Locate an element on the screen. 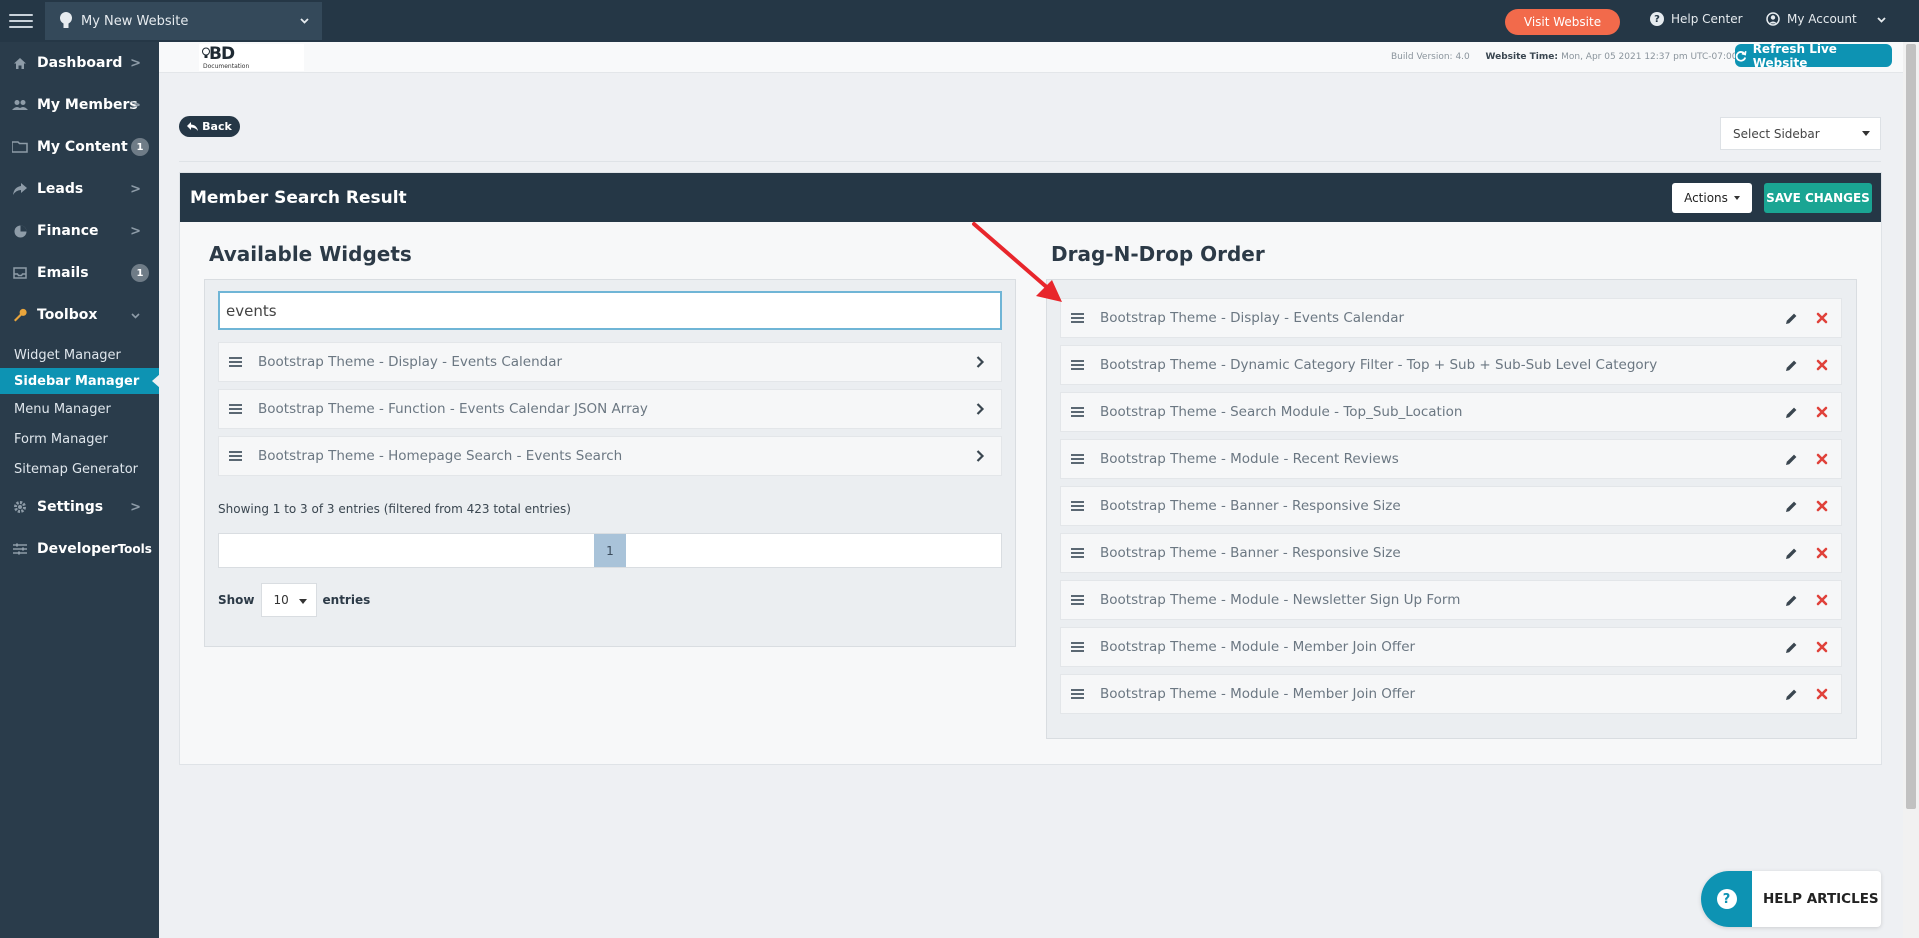 The image size is (1919, 938). sidebar-item-finance: Finance > is located at coordinates (79, 231).